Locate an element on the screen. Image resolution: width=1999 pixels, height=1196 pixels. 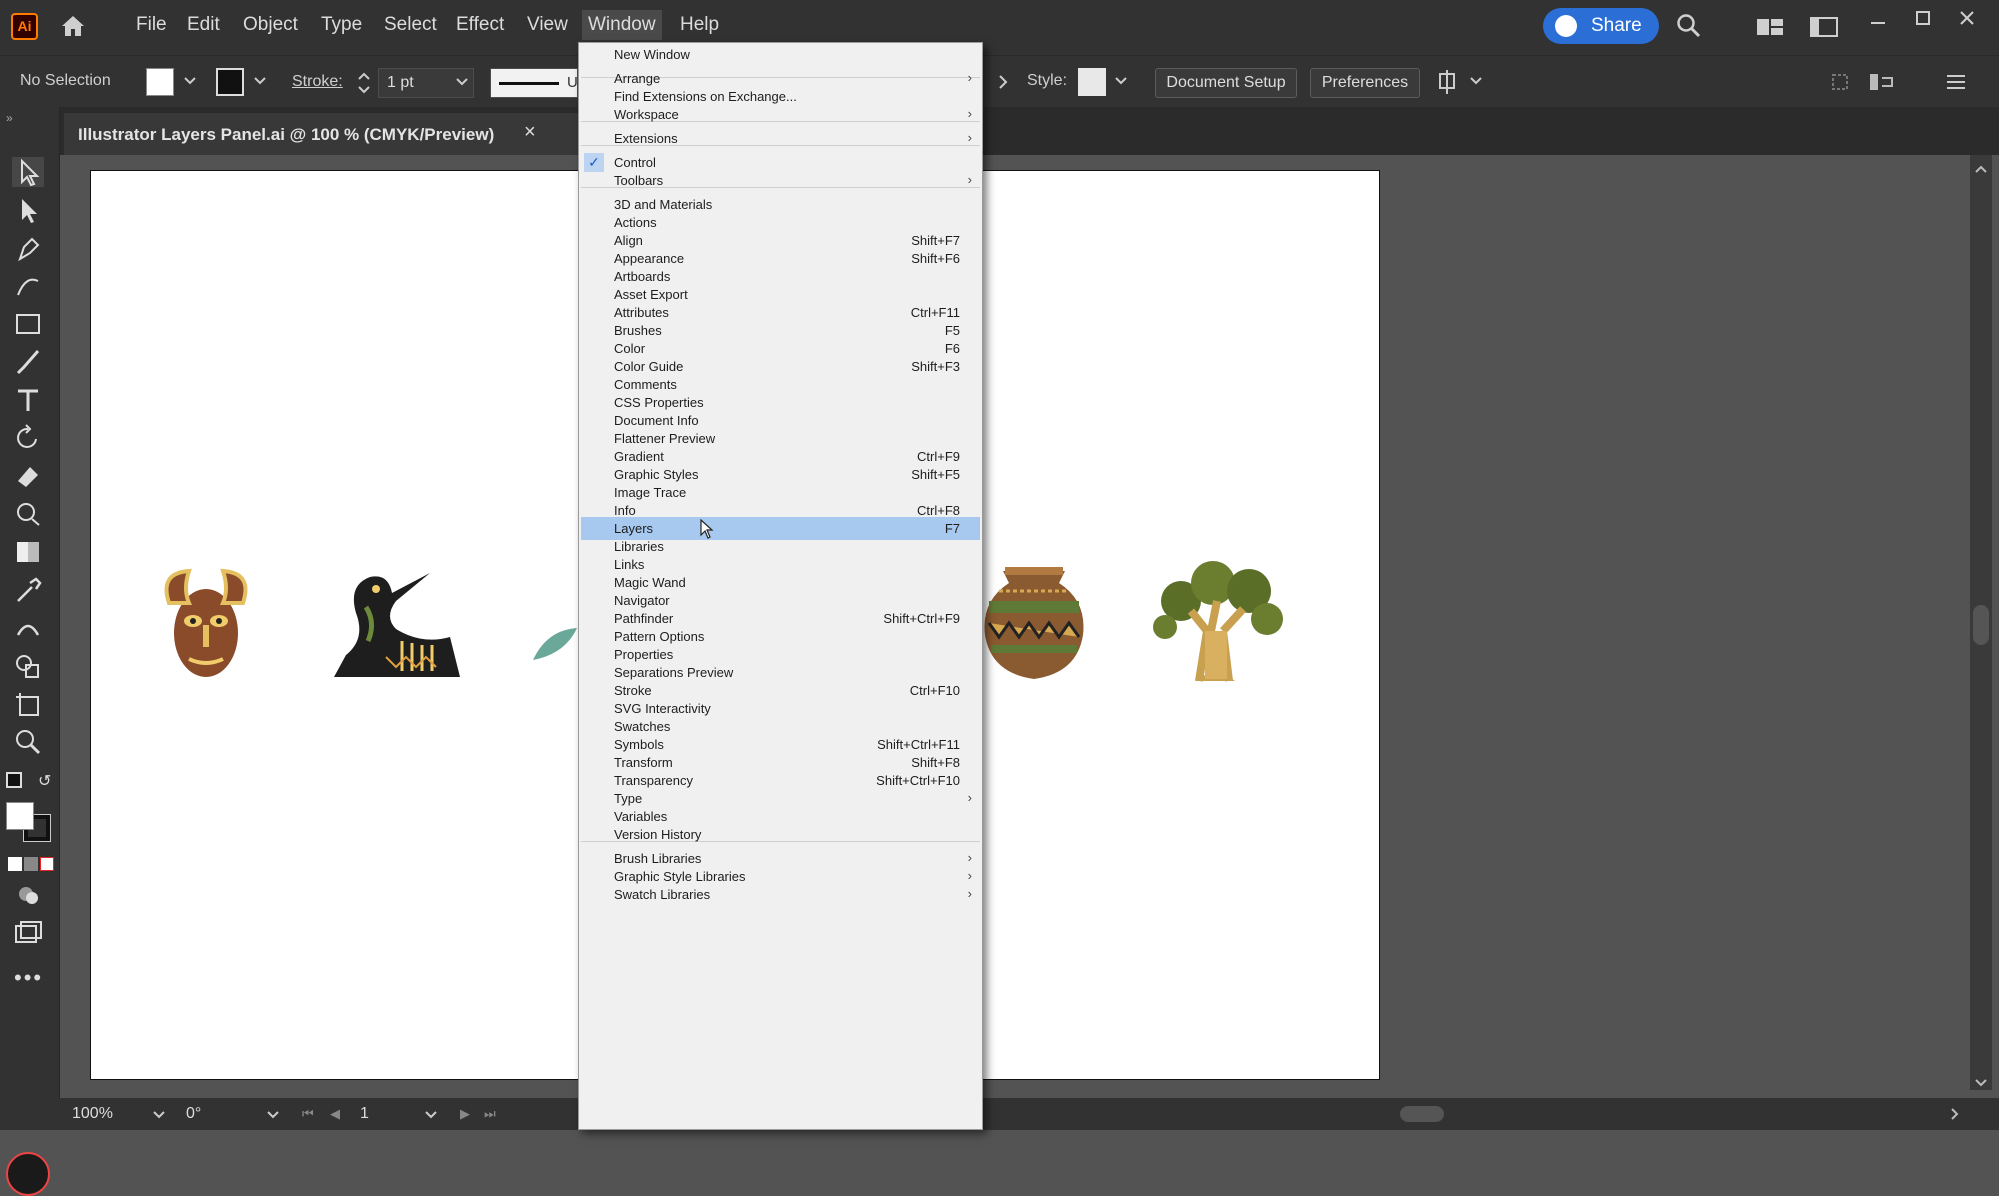
warp-tool-icon is located at coordinates (28, 514).